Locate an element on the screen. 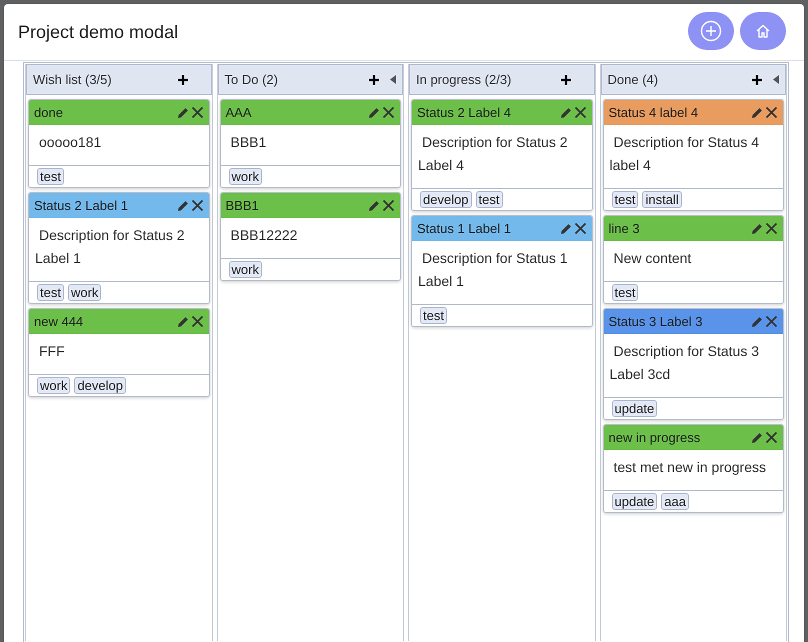 The width and height of the screenshot is (808, 642). modal-title: Project demo modal is located at coordinates (98, 32).